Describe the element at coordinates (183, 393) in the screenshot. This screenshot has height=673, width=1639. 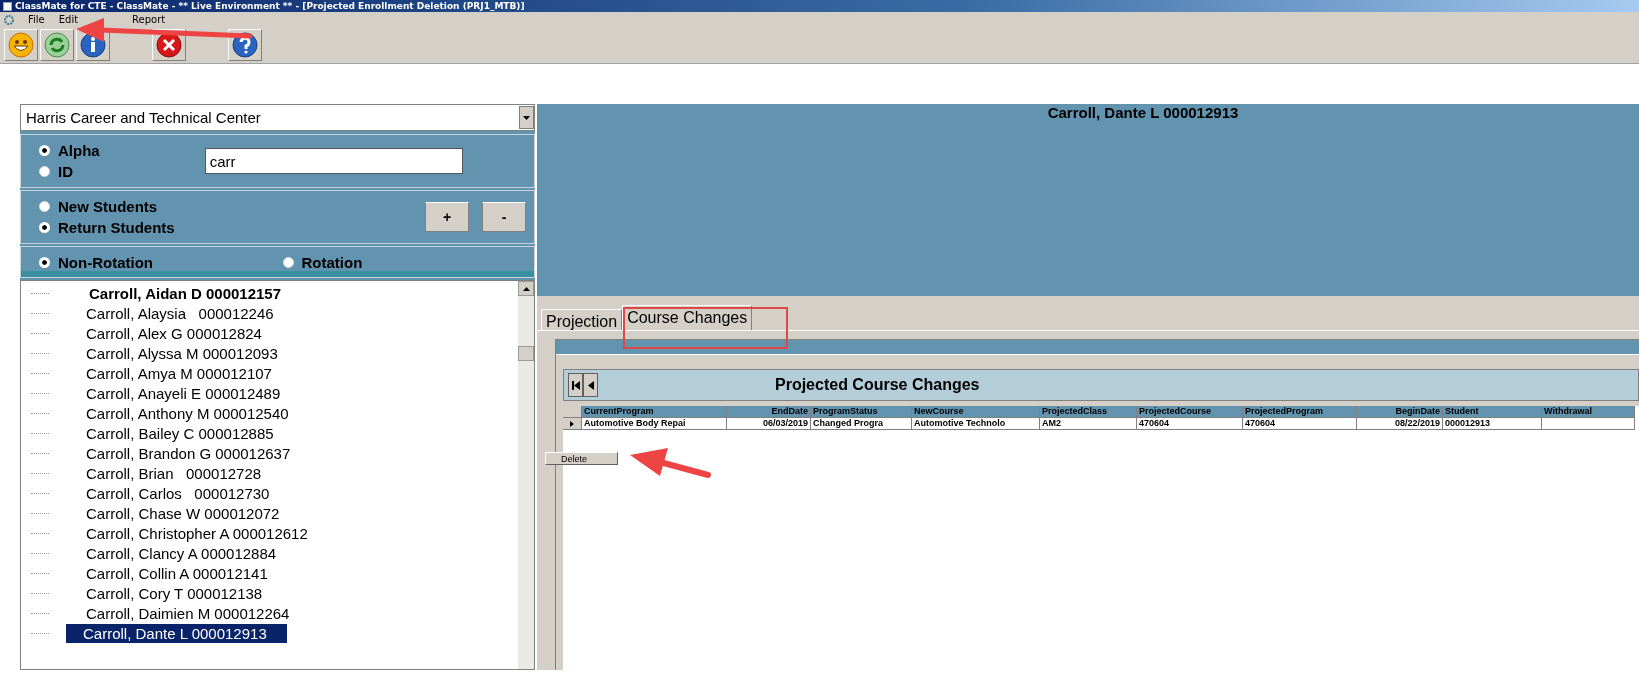
I see `tree-item: Carroll, Anayeli E 000012489` at that location.